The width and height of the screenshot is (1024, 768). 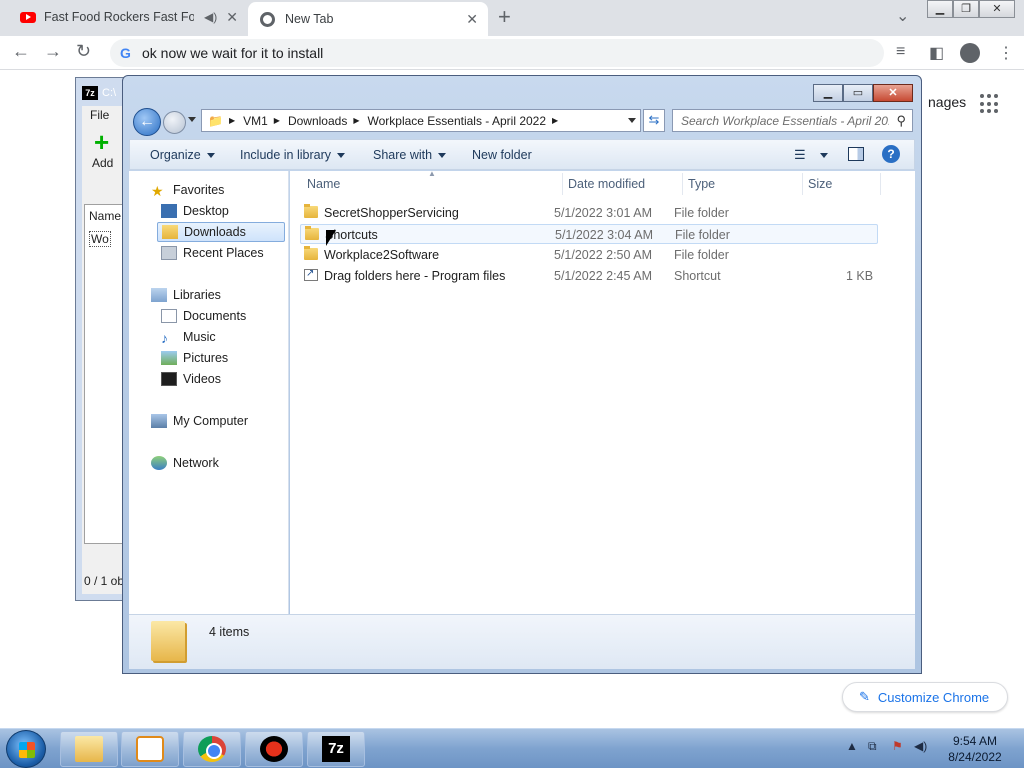 What do you see at coordinates (164, 338) in the screenshot?
I see `music-note-icon: ♪` at bounding box center [164, 338].